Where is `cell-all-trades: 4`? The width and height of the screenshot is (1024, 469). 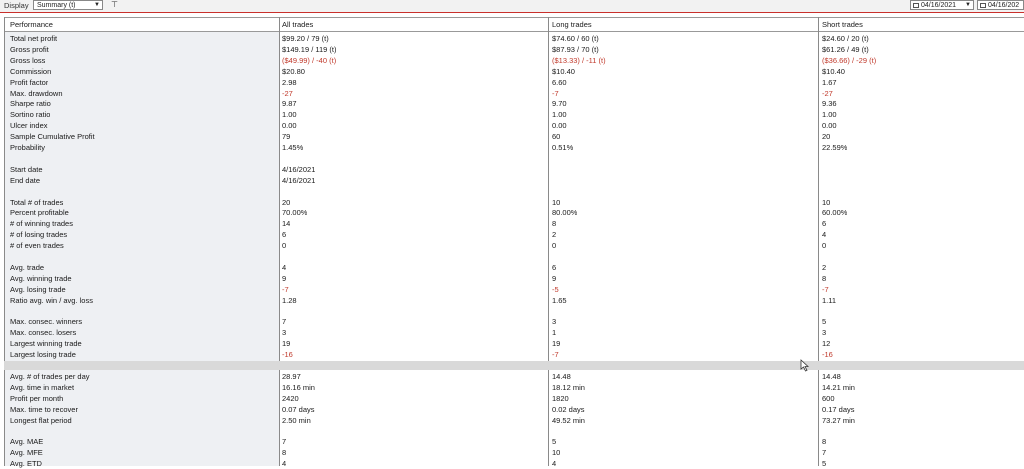
cell-all-trades: 4 is located at coordinates (284, 464).